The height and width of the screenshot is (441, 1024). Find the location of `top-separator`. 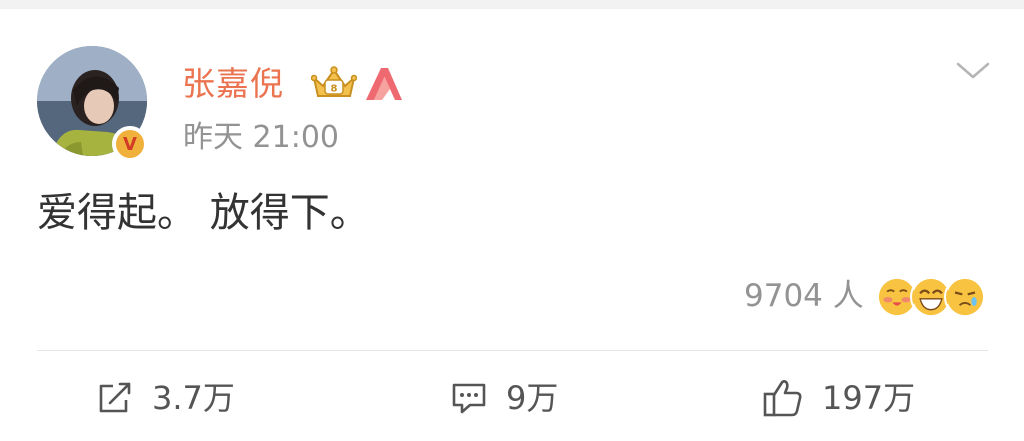

top-separator is located at coordinates (512, 4).